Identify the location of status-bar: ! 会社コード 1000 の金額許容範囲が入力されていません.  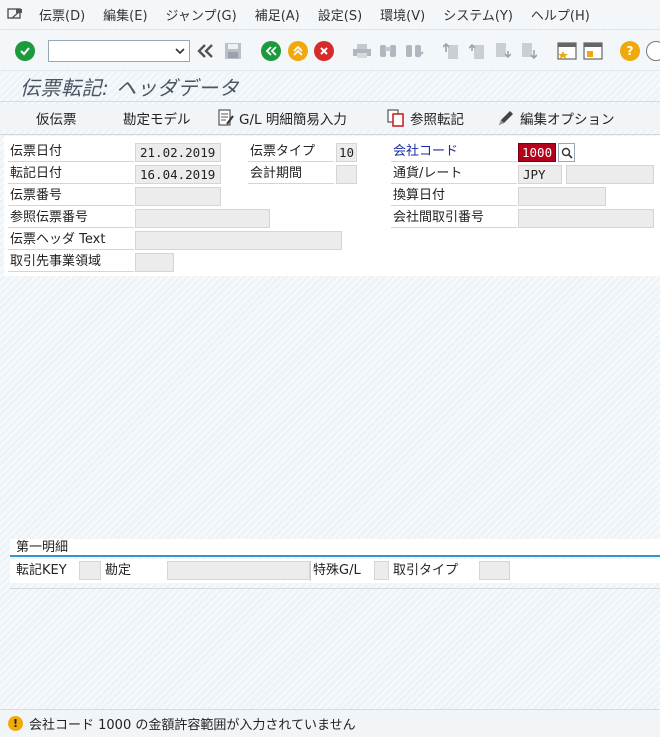
(330, 723).